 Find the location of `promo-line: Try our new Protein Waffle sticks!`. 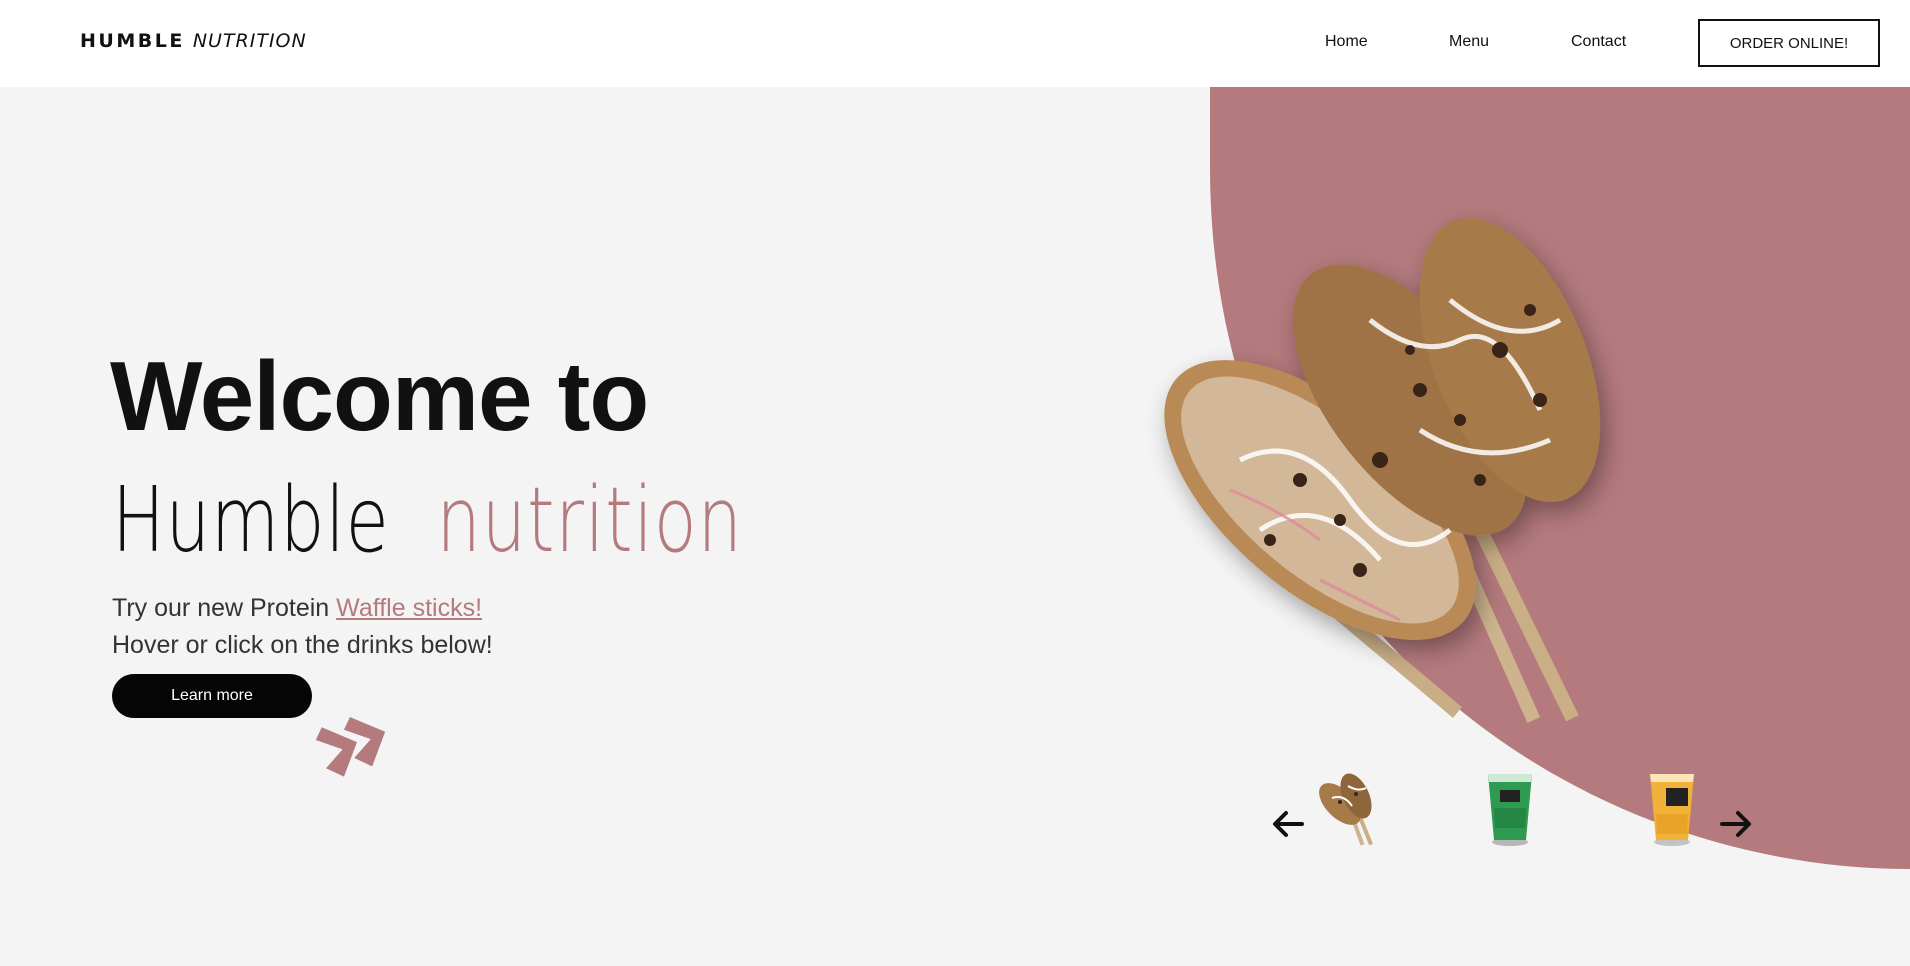

promo-line: Try our new Protein Waffle sticks! is located at coordinates (297, 608).